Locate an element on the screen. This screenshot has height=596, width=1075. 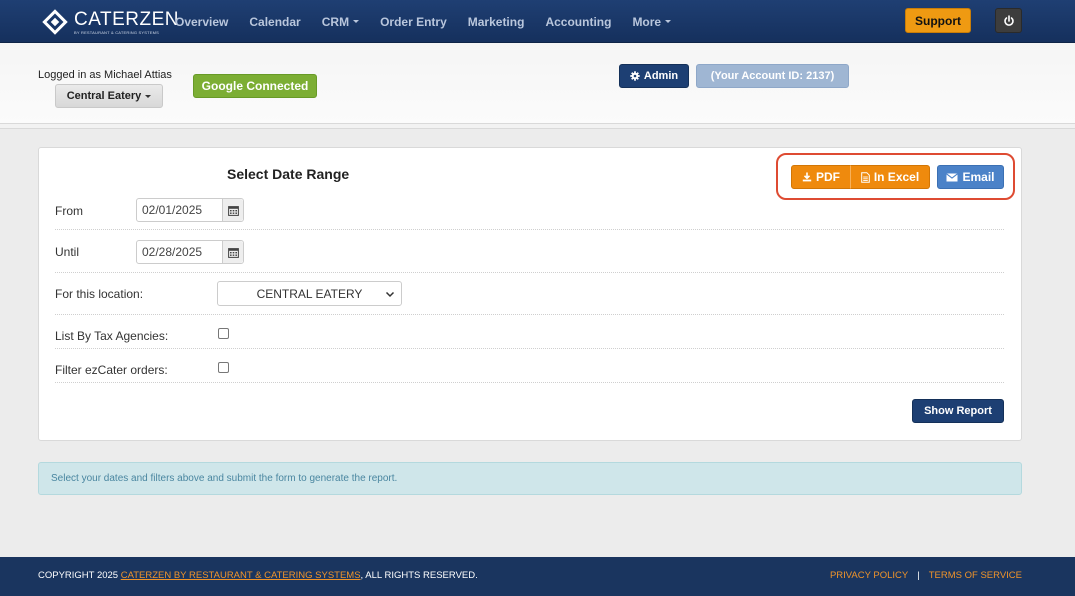
logout-button is located at coordinates (1008, 20).